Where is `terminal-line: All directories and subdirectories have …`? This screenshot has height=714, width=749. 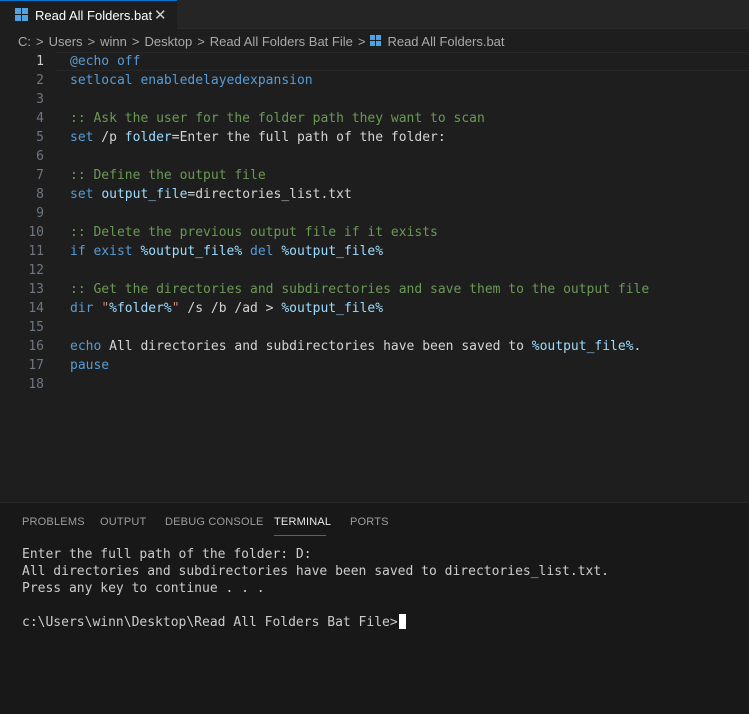
terminal-line: All directories and subdirectories have … is located at coordinates (315, 571).